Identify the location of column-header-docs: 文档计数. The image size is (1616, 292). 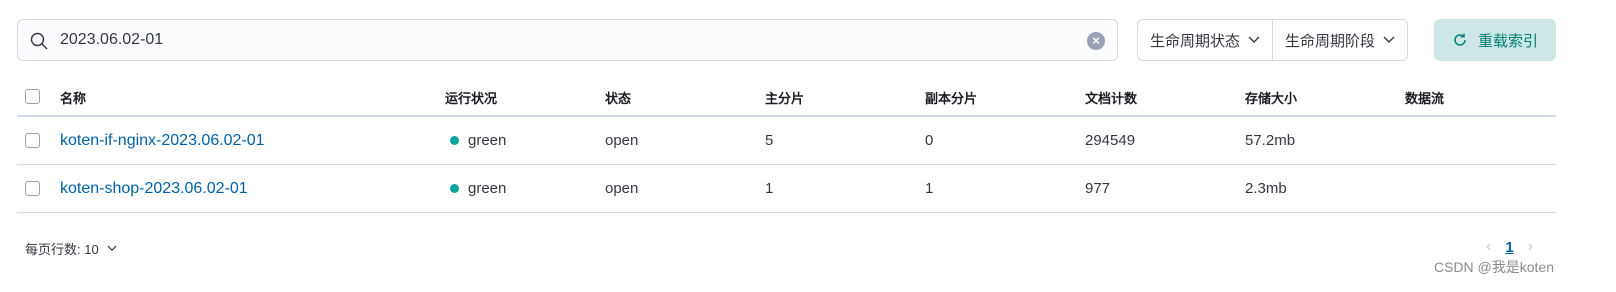
(1111, 97).